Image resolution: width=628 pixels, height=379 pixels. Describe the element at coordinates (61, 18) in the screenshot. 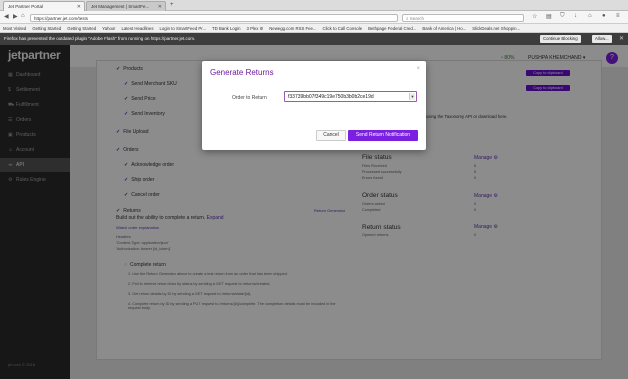

I see `url-text: https://partner.jet.com/tests` at that location.